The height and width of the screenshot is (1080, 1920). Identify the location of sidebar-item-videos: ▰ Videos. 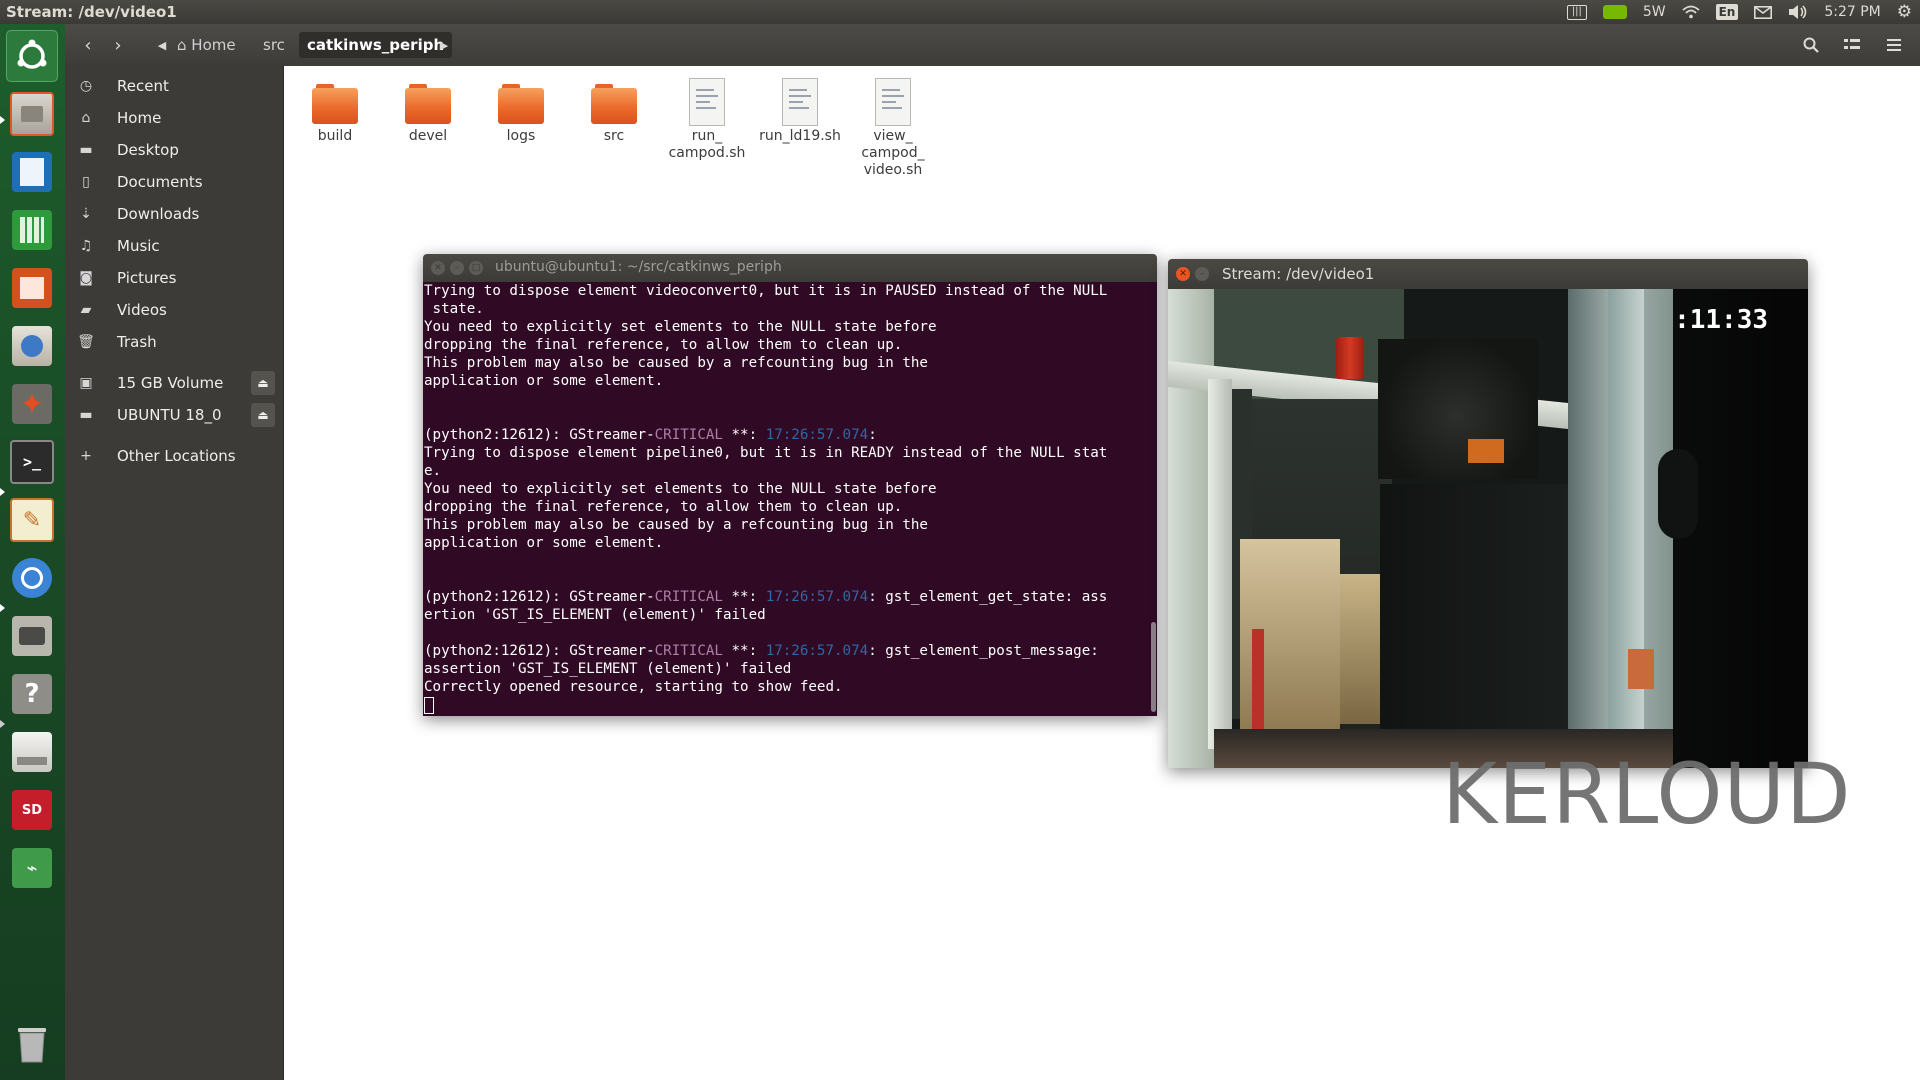
(174, 310).